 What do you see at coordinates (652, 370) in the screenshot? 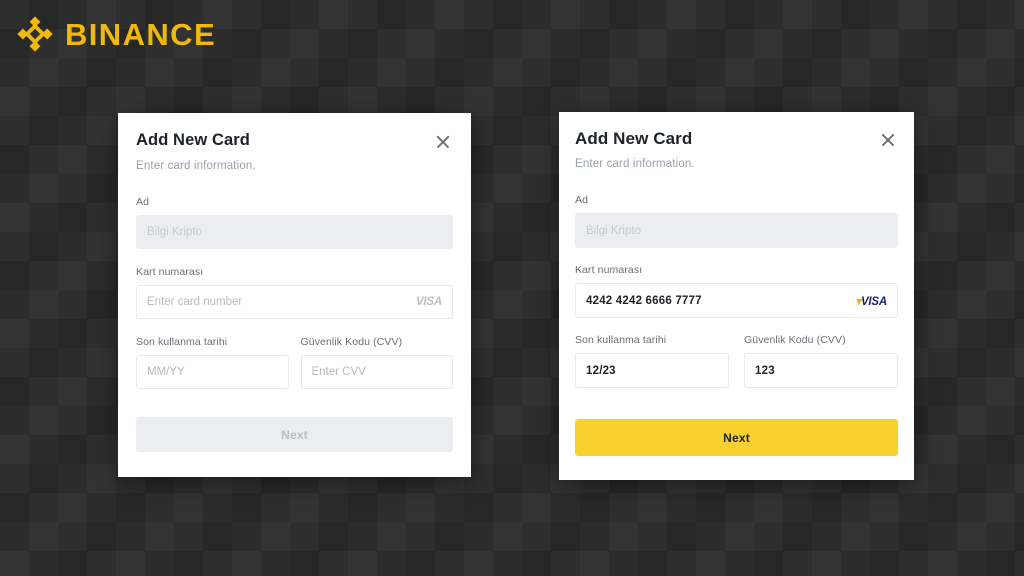
I see `expiry-input: 12/23` at bounding box center [652, 370].